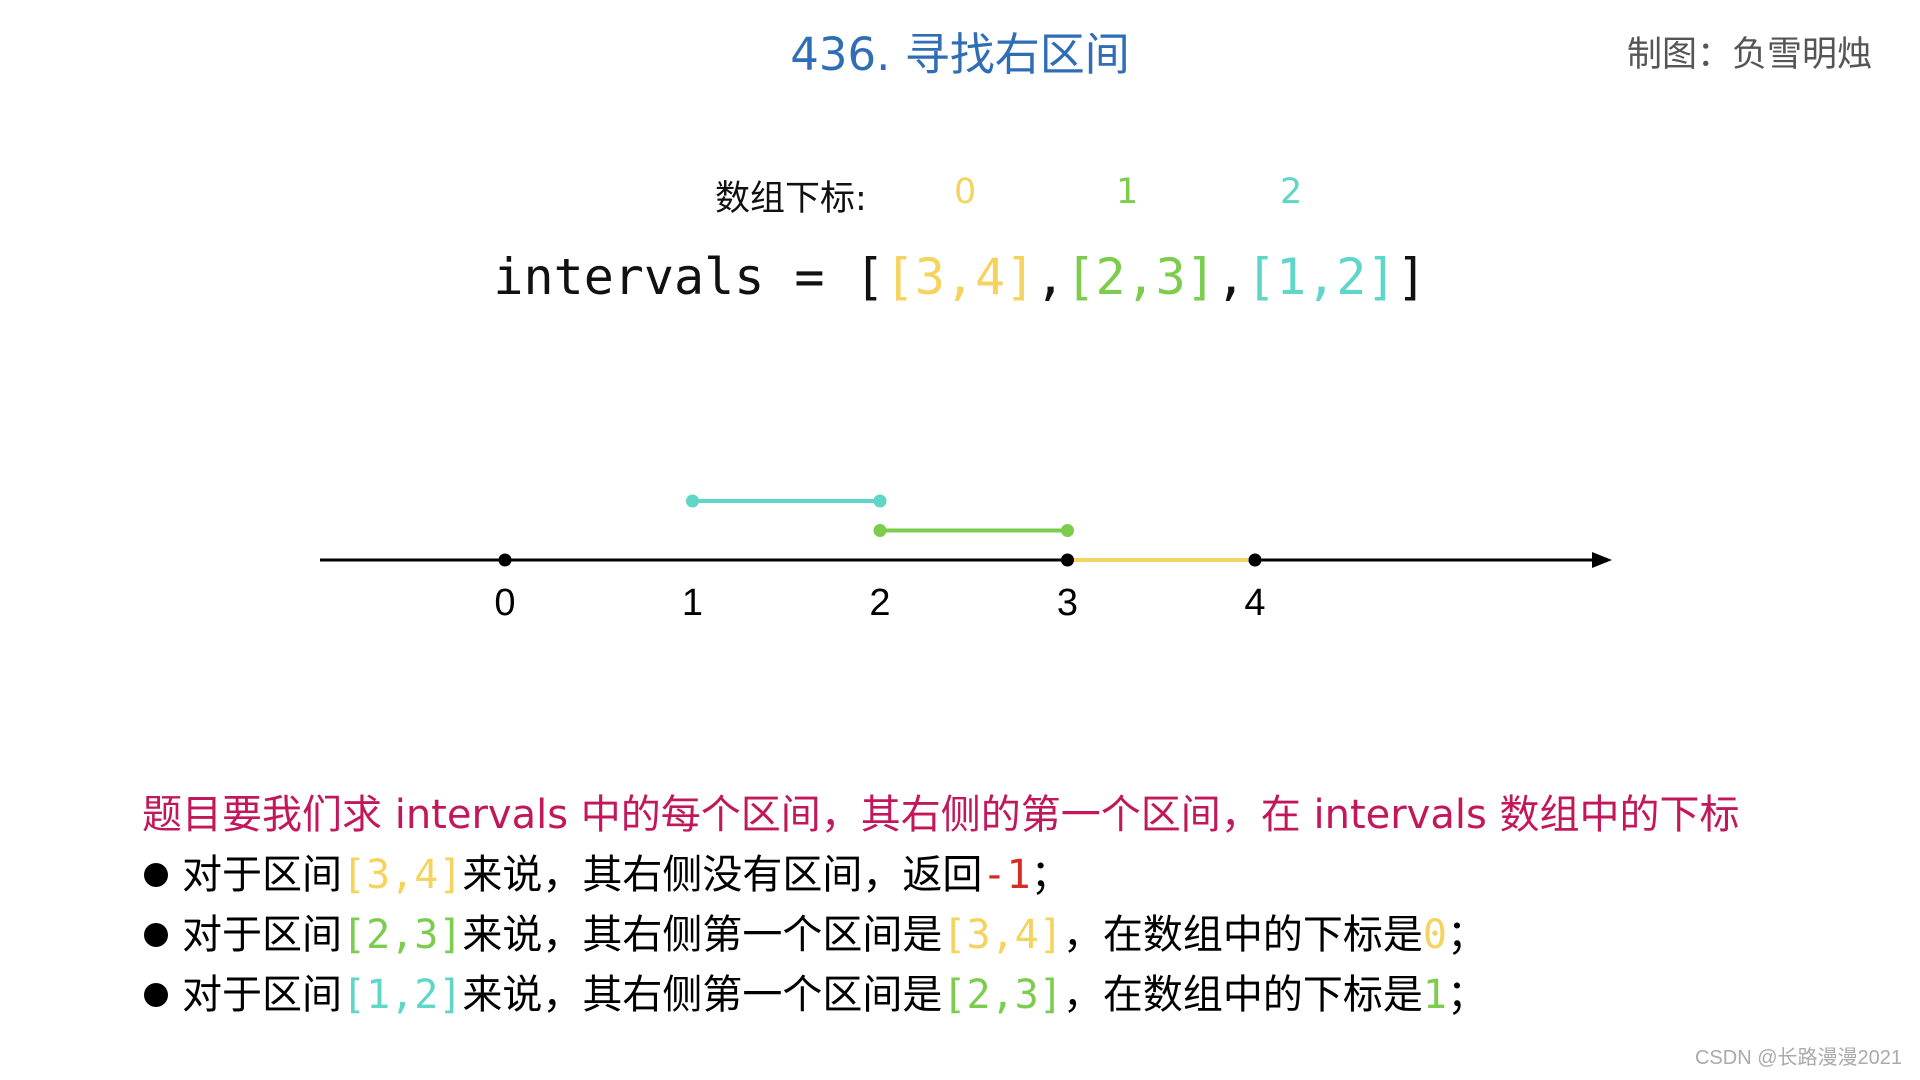  I want to click on bullet-right-interval: [3,4], so click(1002, 935).